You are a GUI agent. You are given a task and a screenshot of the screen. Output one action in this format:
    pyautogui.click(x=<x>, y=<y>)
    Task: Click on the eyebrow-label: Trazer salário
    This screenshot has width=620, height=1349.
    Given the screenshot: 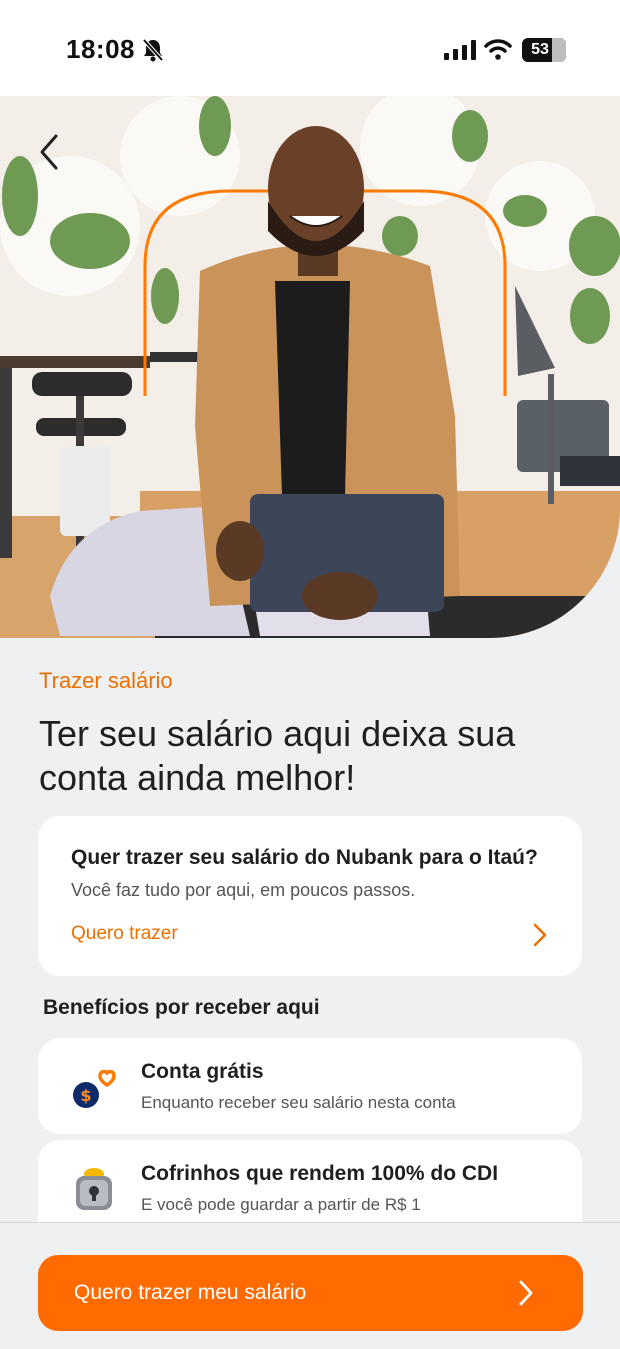 What is the action you would take?
    pyautogui.click(x=106, y=680)
    